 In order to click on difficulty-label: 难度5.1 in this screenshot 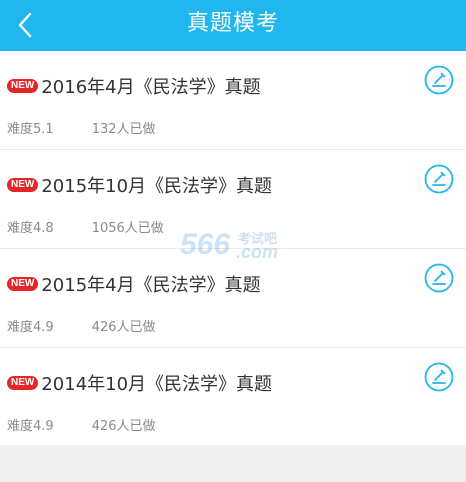, I will do `click(30, 129)`.